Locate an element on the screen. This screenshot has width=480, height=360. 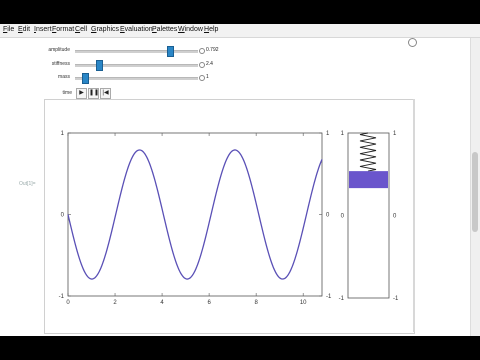
close-icon is located at coordinates (412, 42).